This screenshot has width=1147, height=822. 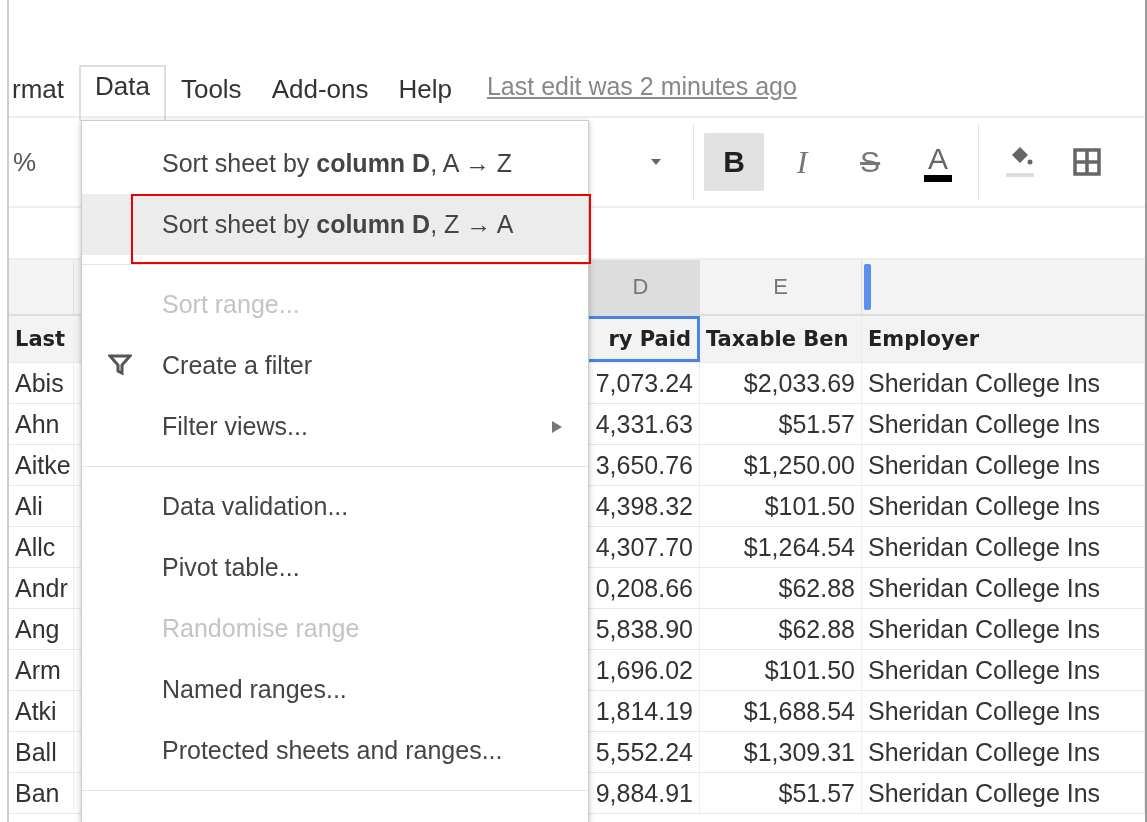 What do you see at coordinates (781, 339) in the screenshot?
I see `table-header-cell: Taxable Ben` at bounding box center [781, 339].